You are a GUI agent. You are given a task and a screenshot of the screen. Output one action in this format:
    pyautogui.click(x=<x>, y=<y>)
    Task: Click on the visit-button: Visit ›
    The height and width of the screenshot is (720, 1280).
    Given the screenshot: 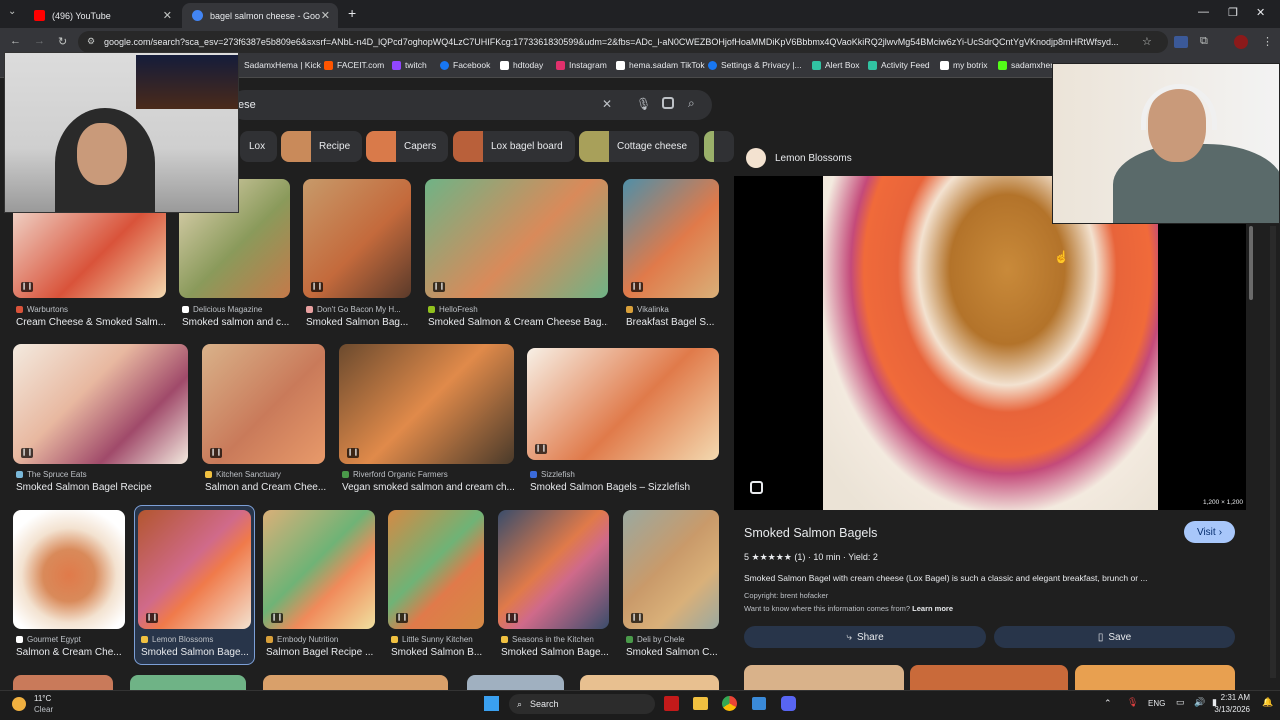 What is the action you would take?
    pyautogui.click(x=1209, y=532)
    